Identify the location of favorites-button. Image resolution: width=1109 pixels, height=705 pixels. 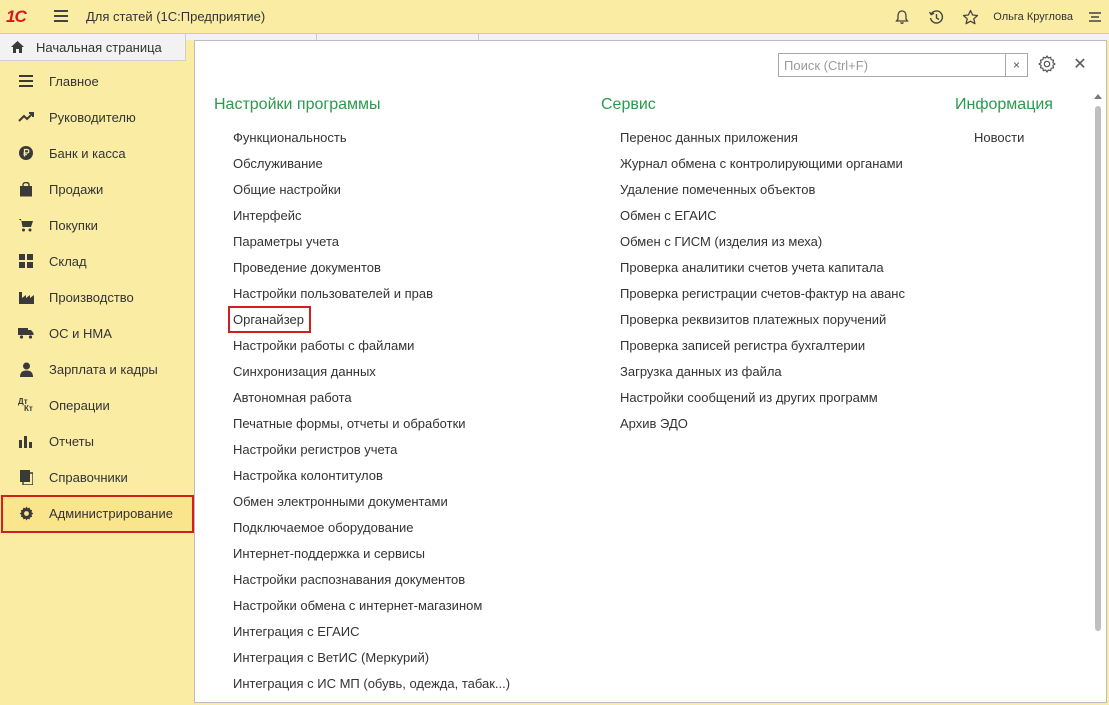
(970, 17).